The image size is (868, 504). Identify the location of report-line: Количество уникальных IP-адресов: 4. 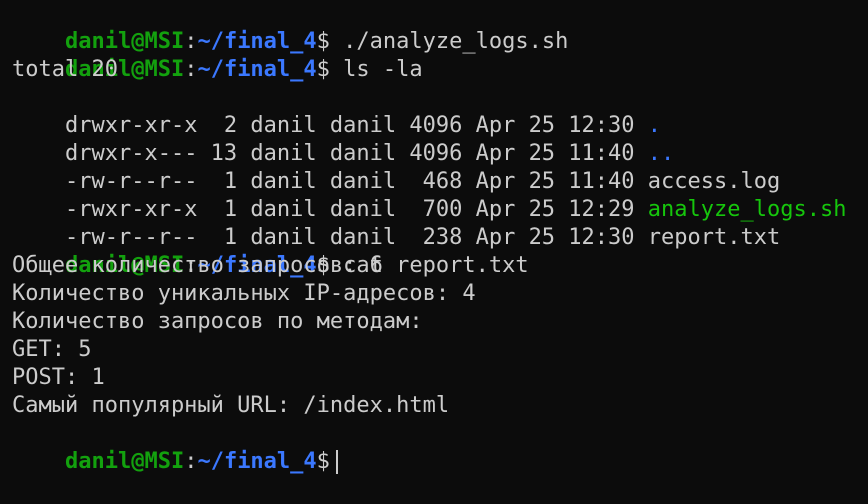
(244, 293).